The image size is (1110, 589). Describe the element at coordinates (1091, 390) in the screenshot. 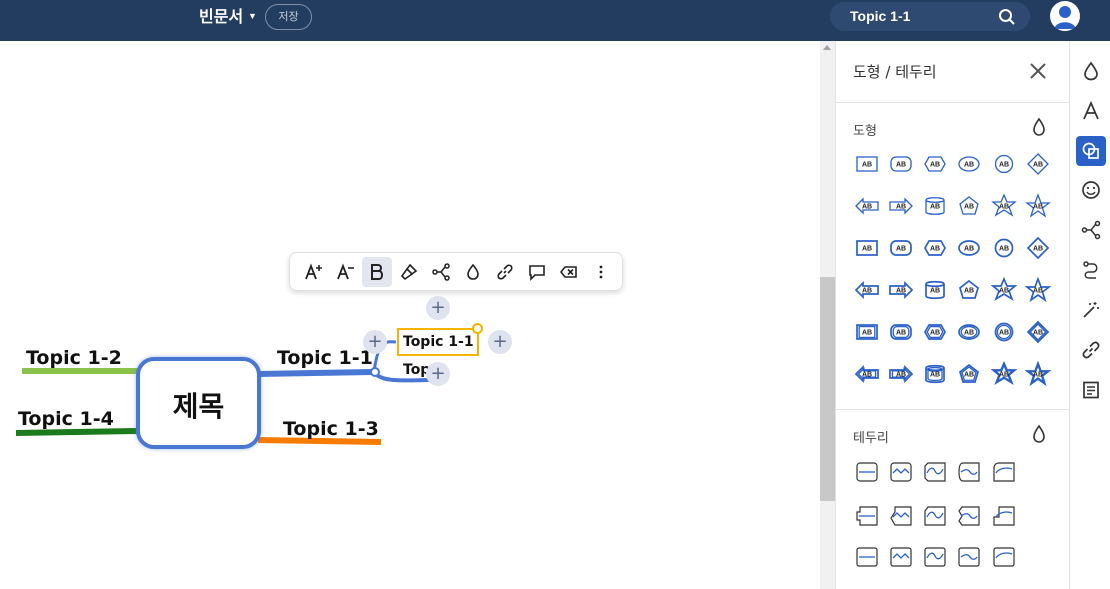

I see `rail-notes-button` at that location.